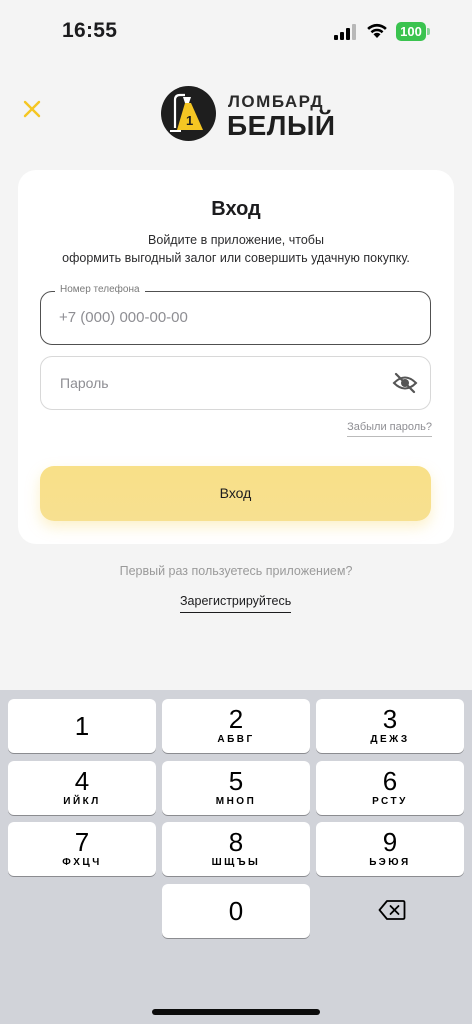 The height and width of the screenshot is (1024, 472). I want to click on key-2: 2 АБВГ, so click(236, 726).